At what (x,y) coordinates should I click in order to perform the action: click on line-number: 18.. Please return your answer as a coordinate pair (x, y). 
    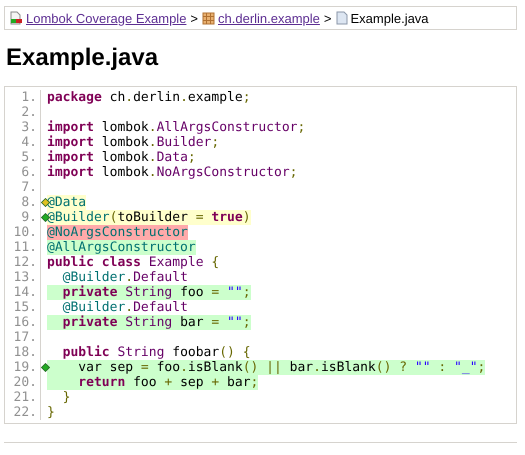
    Looking at the image, I should click on (25, 352).